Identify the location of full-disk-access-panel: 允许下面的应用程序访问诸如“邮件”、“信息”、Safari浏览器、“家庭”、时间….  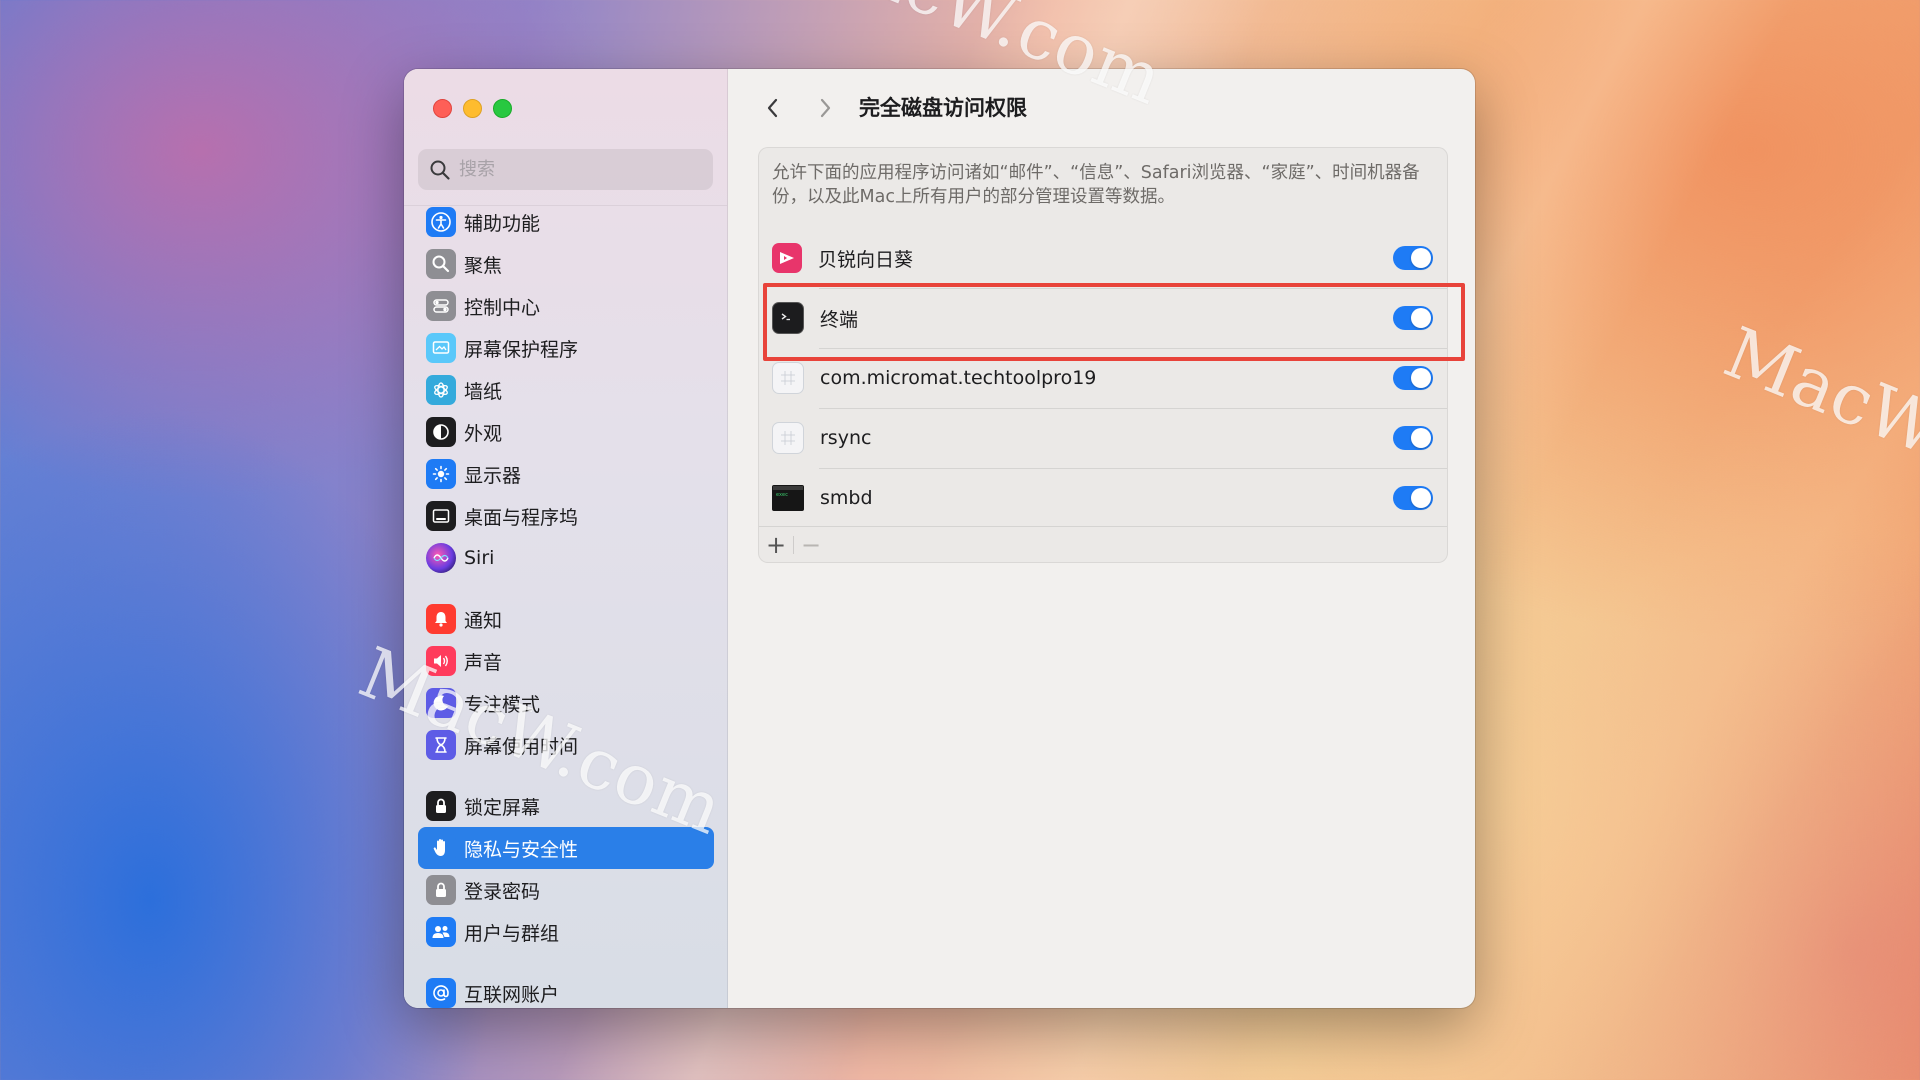
(1111, 355).